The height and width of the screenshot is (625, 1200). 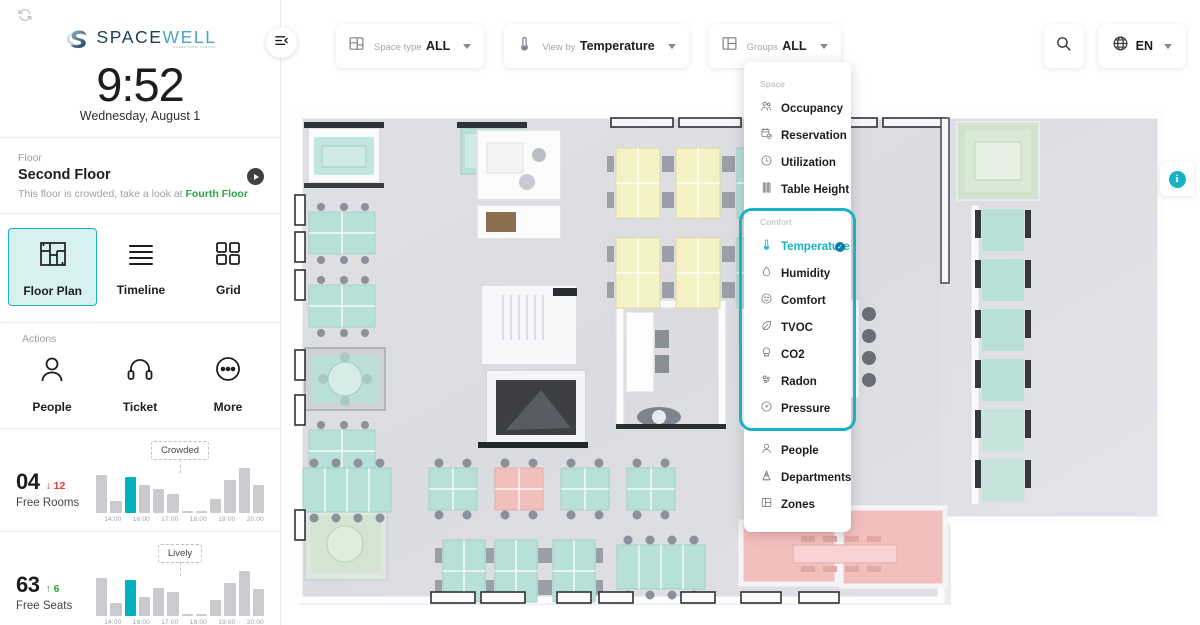 What do you see at coordinates (255, 622) in the screenshot?
I see `chart-tick-label: 20:00` at bounding box center [255, 622].